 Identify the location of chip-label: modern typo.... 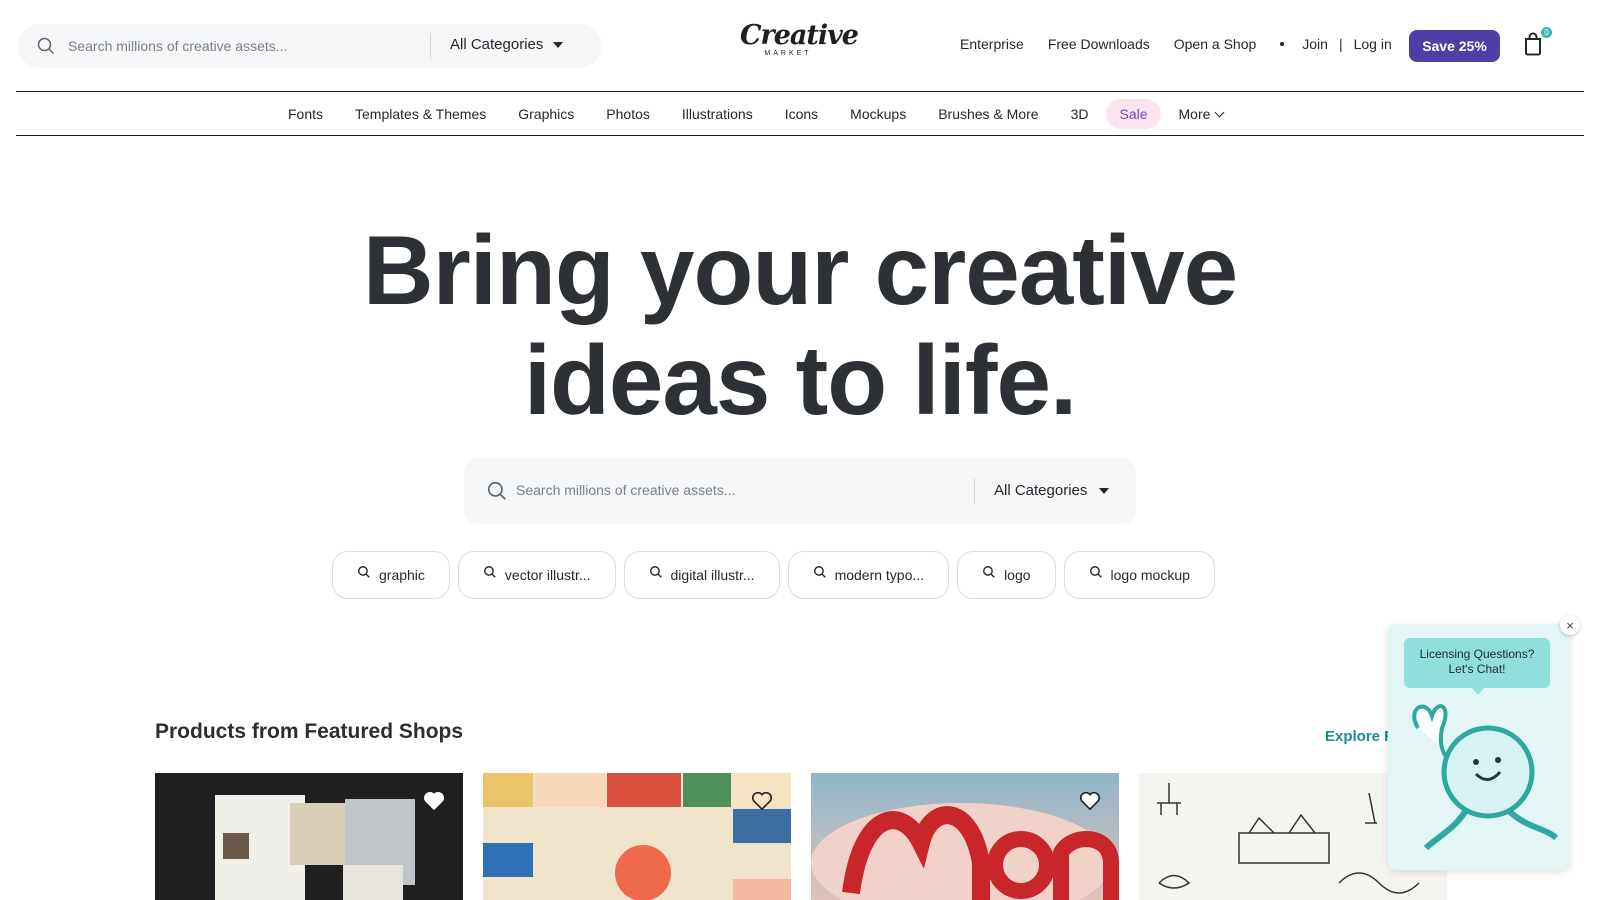
(879, 575).